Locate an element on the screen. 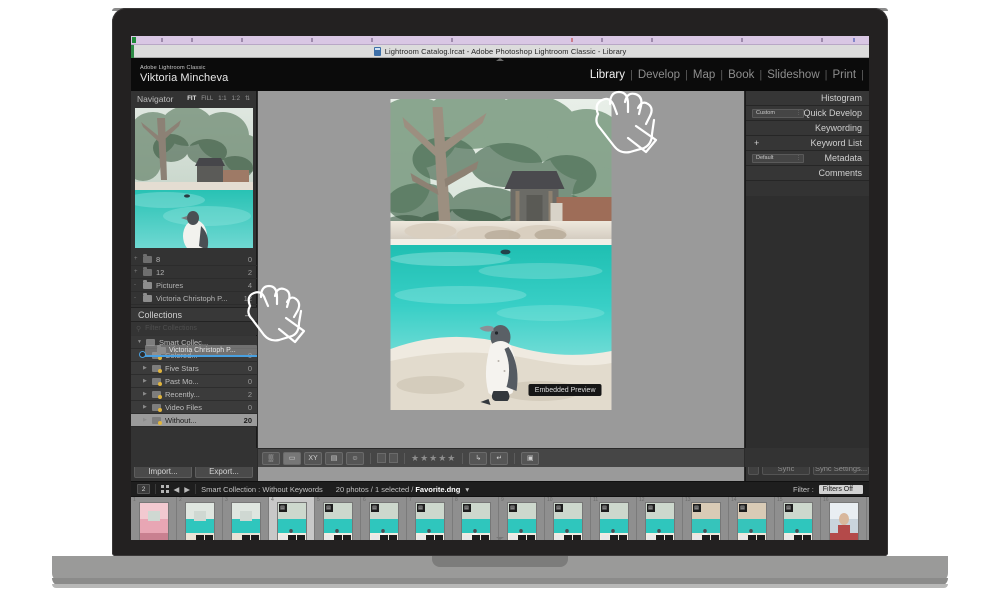  module-book: Book is located at coordinates (741, 75).